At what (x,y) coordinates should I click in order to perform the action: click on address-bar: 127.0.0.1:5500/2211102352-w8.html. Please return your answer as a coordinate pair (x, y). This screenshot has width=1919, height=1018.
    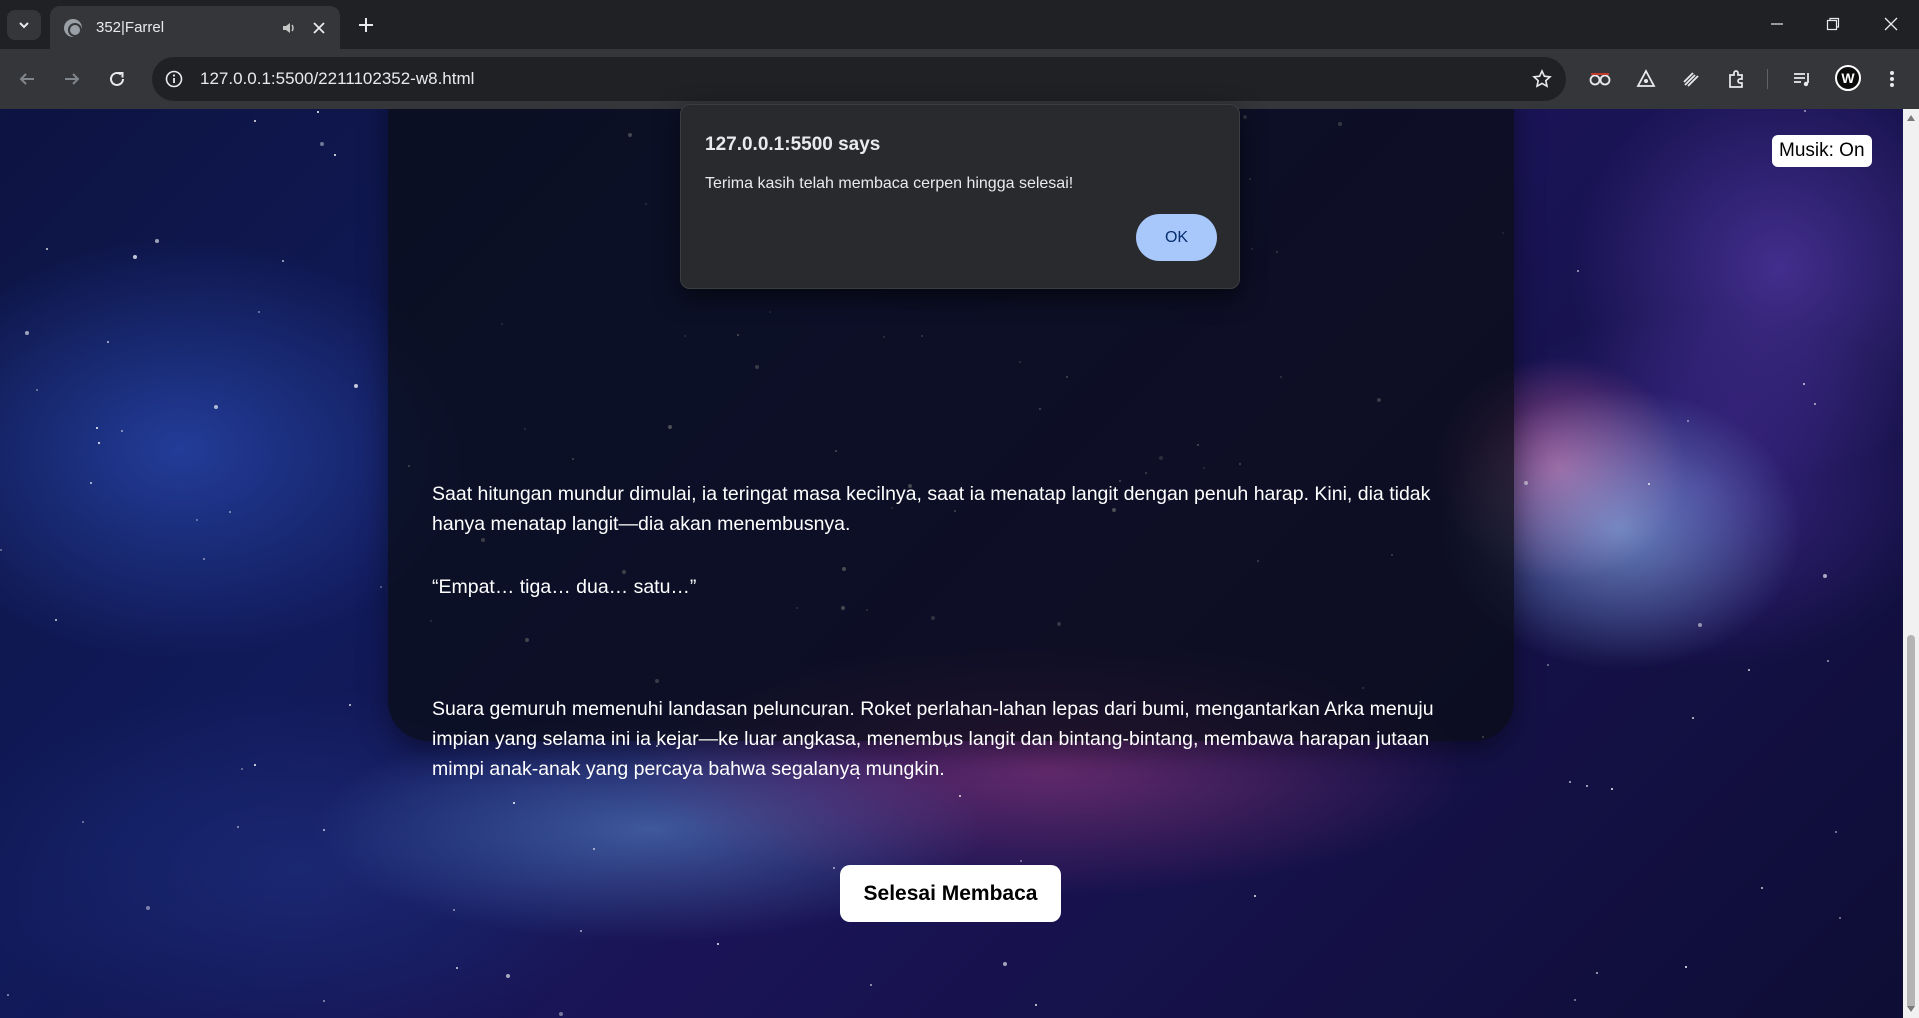
    Looking at the image, I should click on (859, 79).